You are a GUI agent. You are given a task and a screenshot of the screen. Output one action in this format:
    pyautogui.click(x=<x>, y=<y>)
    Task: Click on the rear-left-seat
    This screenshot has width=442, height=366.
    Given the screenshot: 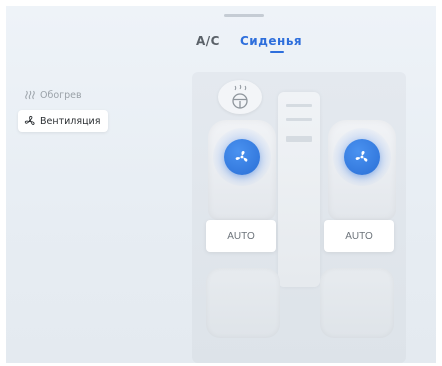 What is the action you would take?
    pyautogui.click(x=243, y=303)
    